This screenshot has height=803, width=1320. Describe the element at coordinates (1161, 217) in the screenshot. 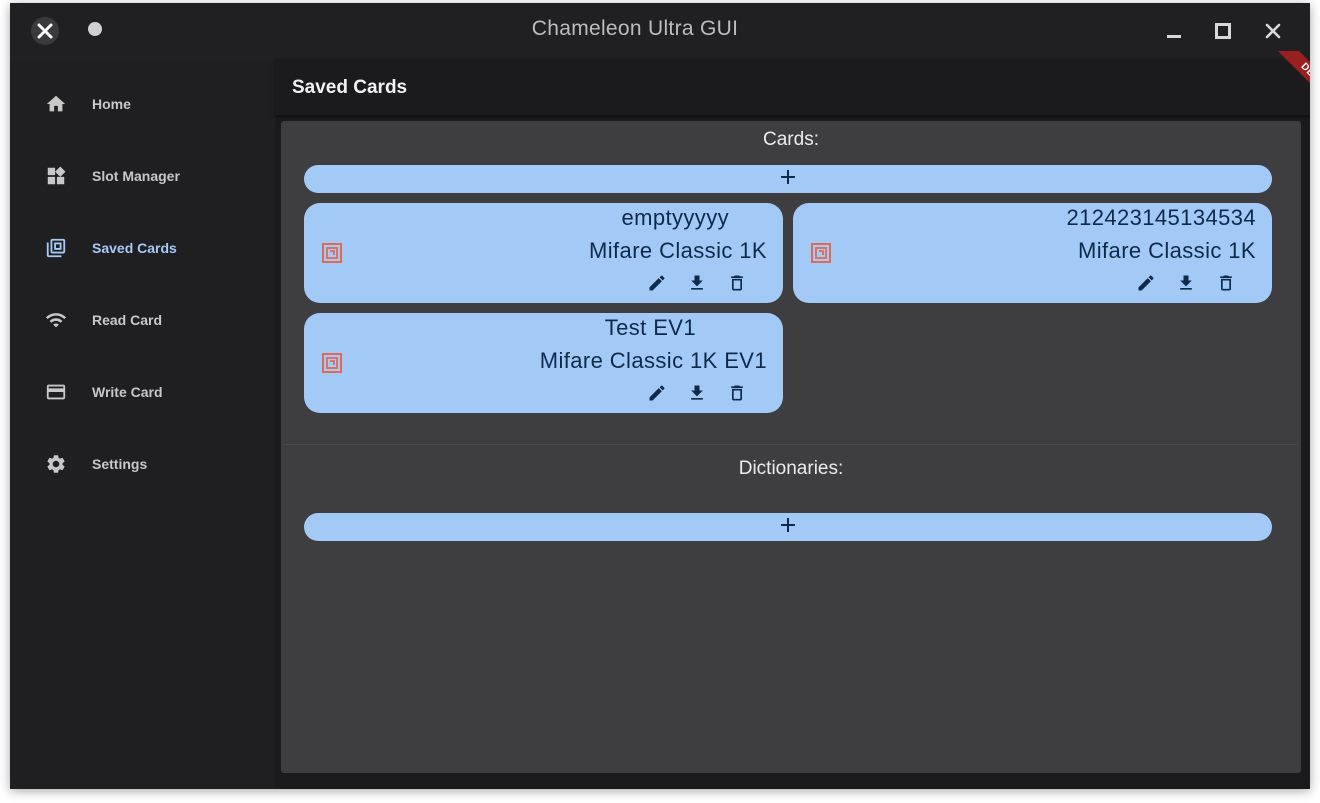

I see `card-name: 212423145134534` at that location.